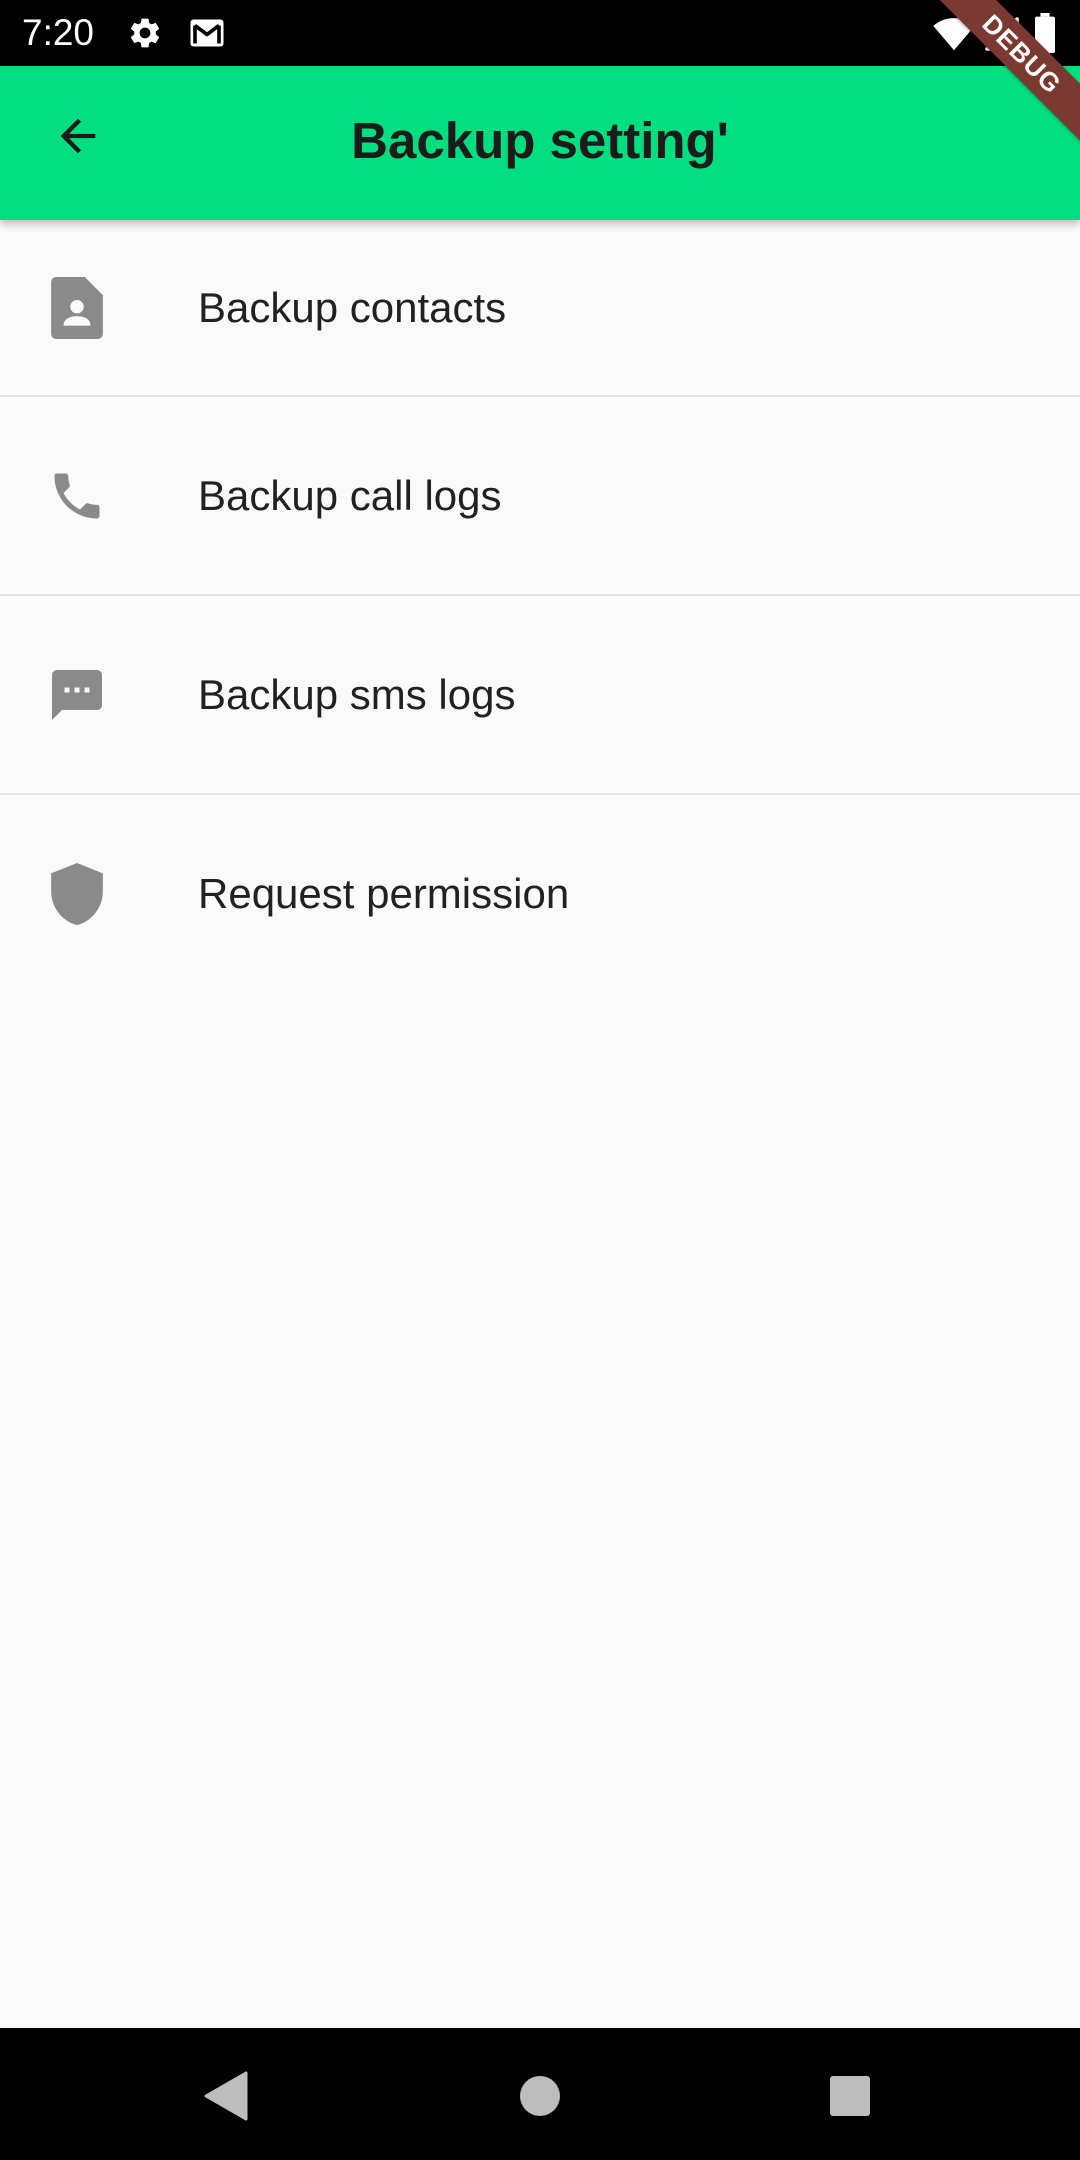 Image resolution: width=1080 pixels, height=2160 pixels. Describe the element at coordinates (540, 140) in the screenshot. I see `page-title: Backup setting'` at that location.